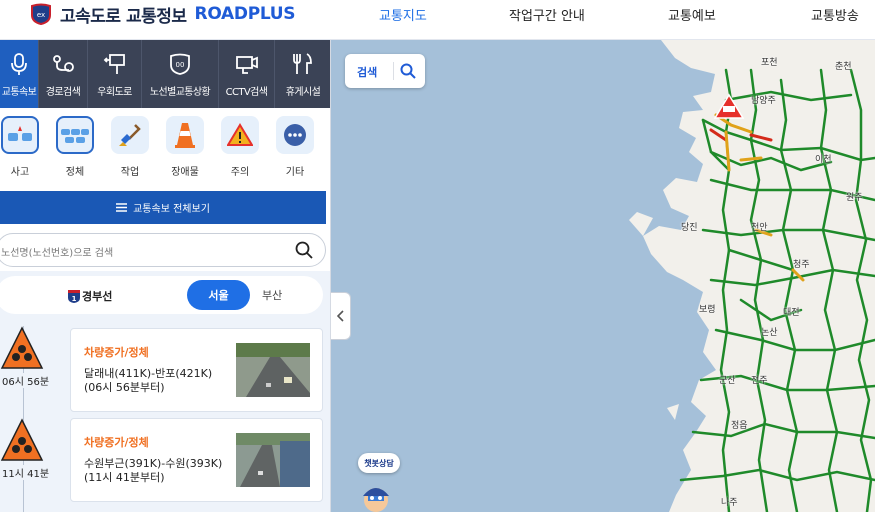 The width and height of the screenshot is (875, 512). What do you see at coordinates (769, 63) in the screenshot?
I see `map-city-label: 포천` at bounding box center [769, 63].